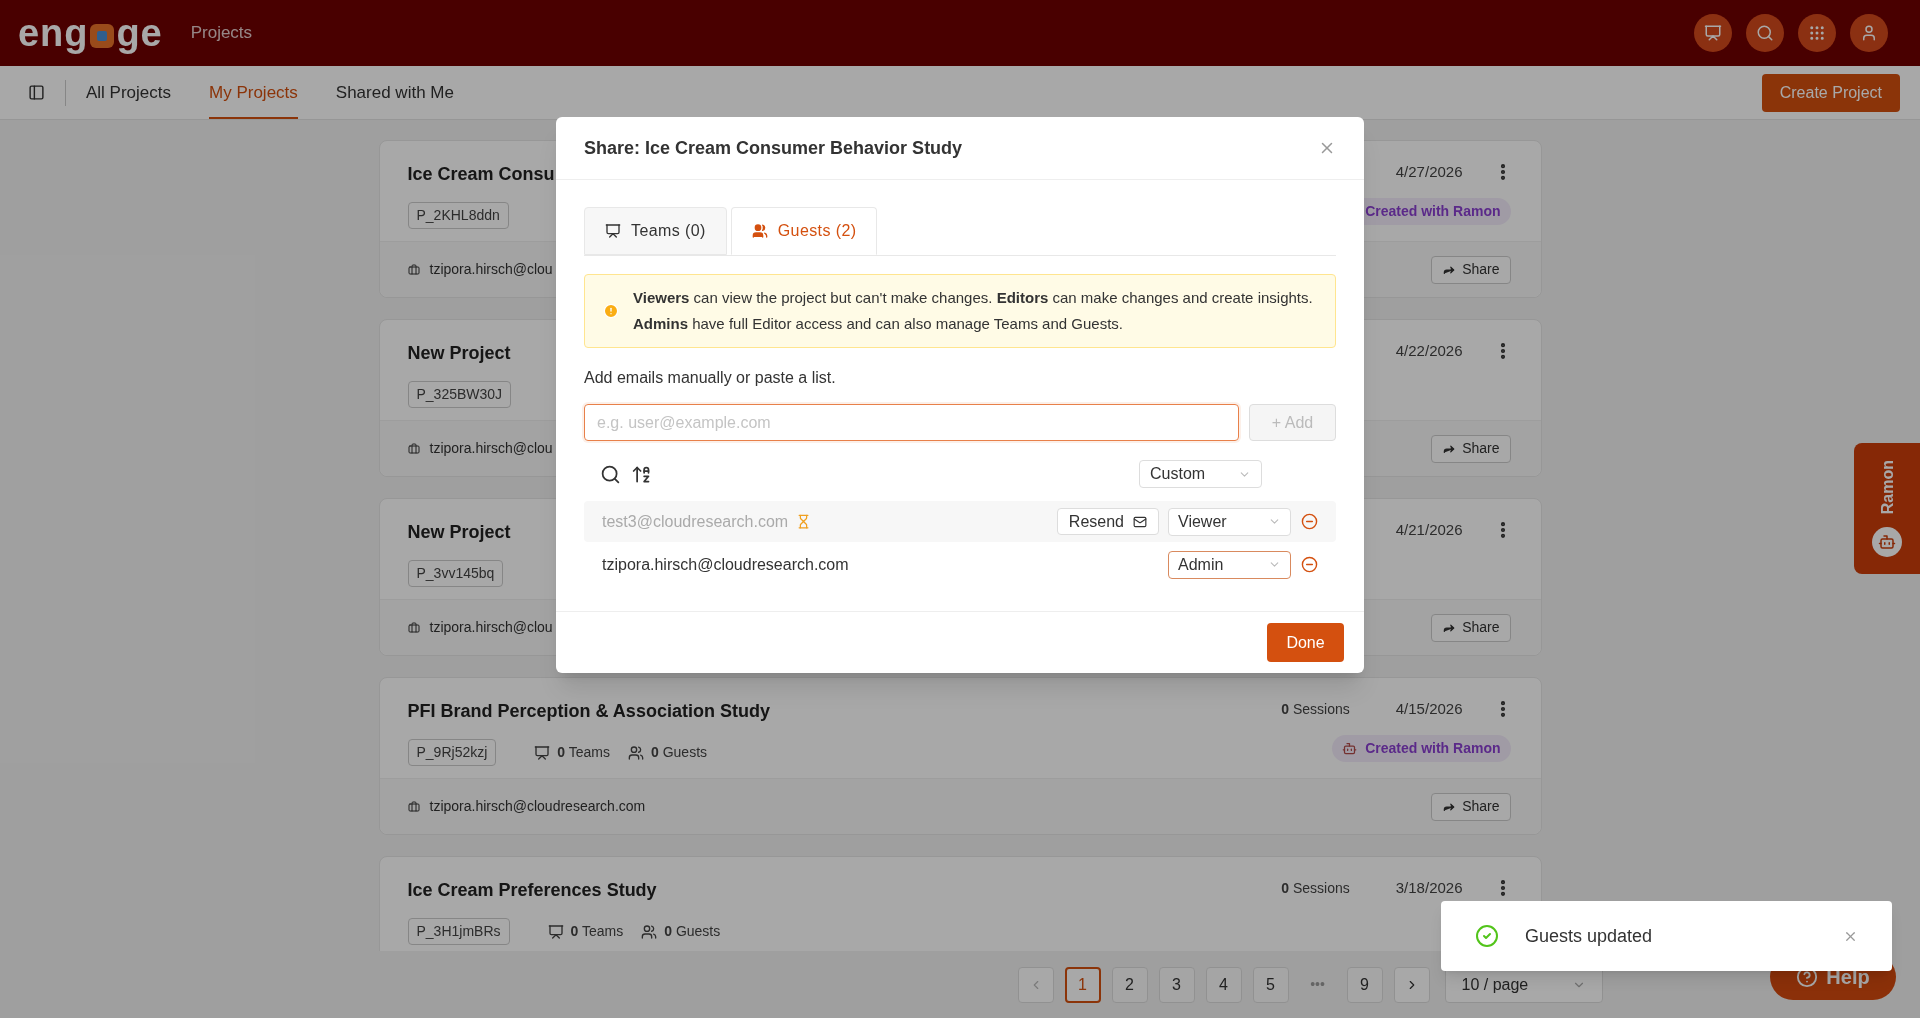  Describe the element at coordinates (1223, 984) in the screenshot. I see `page-button: 4` at that location.